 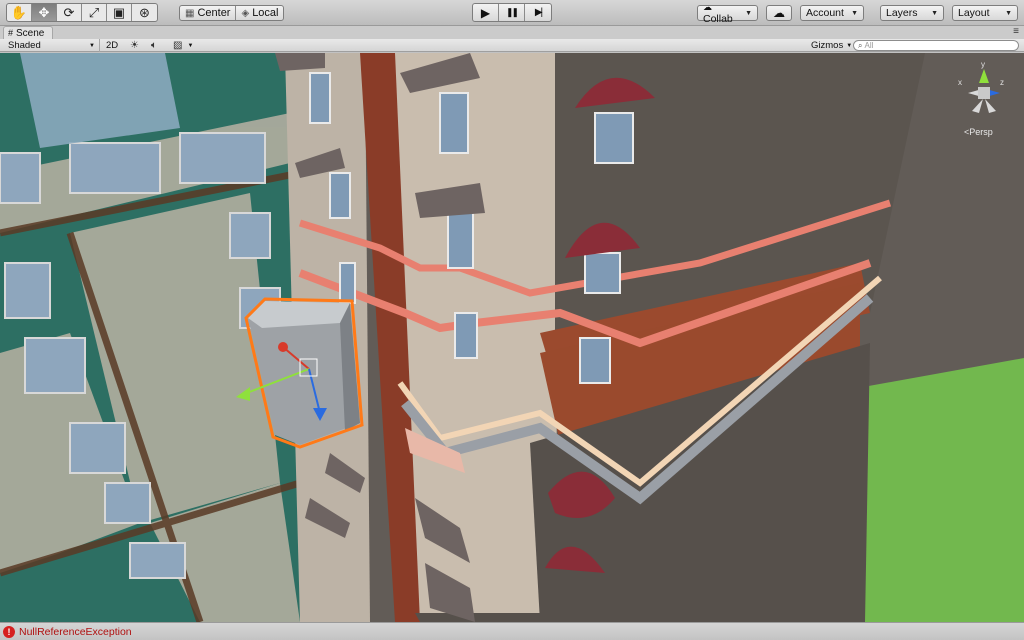 I want to click on tab-scene: # Scene, so click(x=28, y=32).